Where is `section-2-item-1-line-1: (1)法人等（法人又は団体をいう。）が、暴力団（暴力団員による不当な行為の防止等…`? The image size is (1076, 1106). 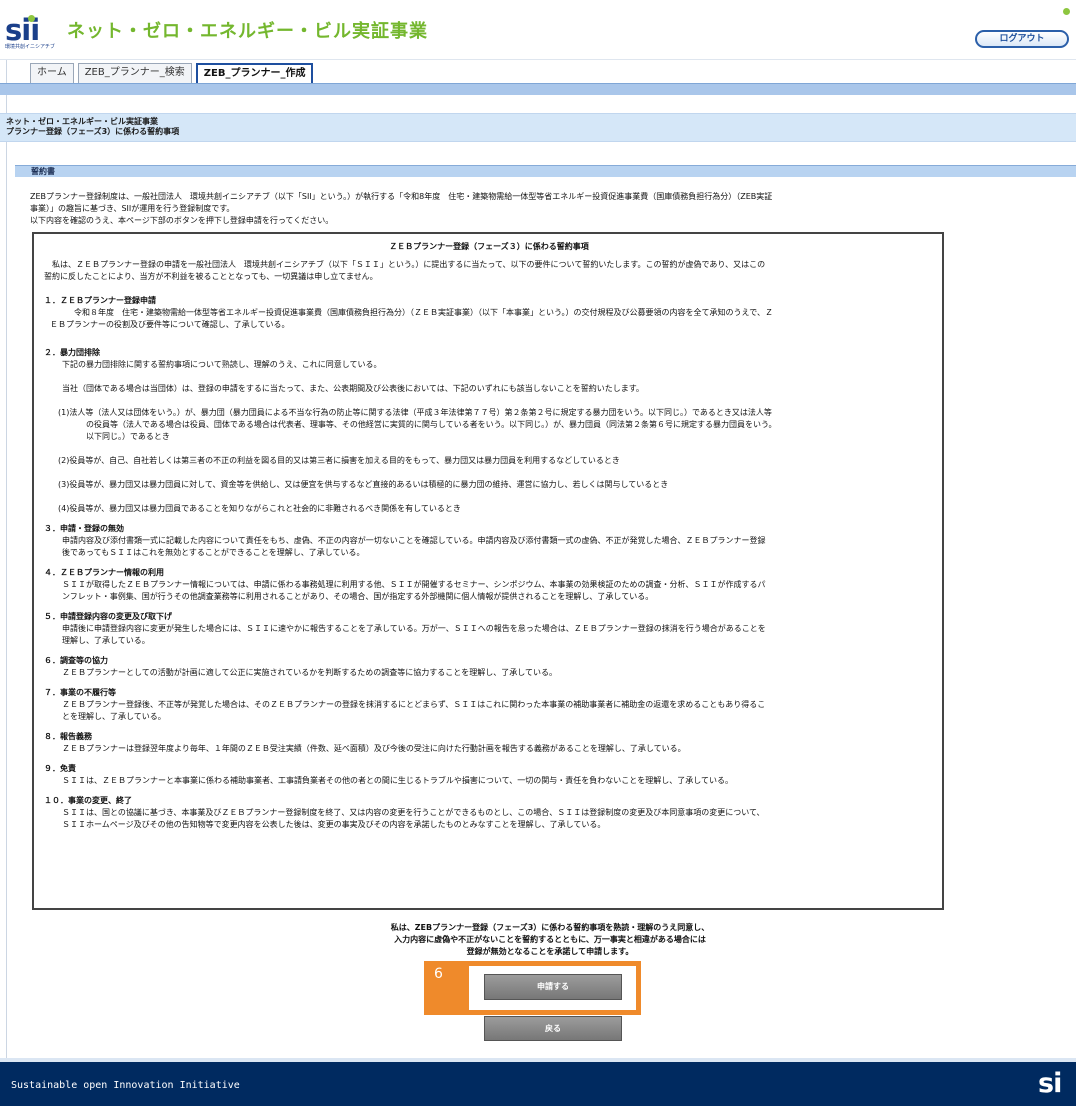 section-2-item-1-line-1: (1)法人等（法人又は団体をいう。）が、暴力団（暴力団員による不当な行為の防止等… is located at coordinates (415, 412).